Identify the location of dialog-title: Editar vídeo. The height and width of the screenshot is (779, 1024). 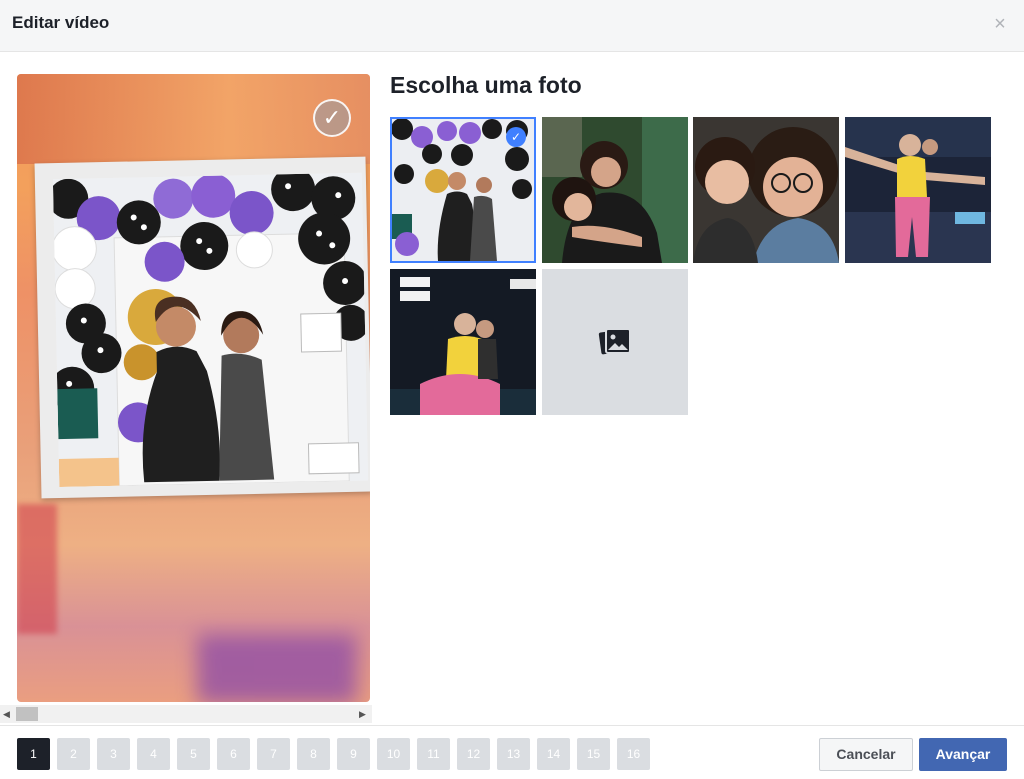
(61, 22).